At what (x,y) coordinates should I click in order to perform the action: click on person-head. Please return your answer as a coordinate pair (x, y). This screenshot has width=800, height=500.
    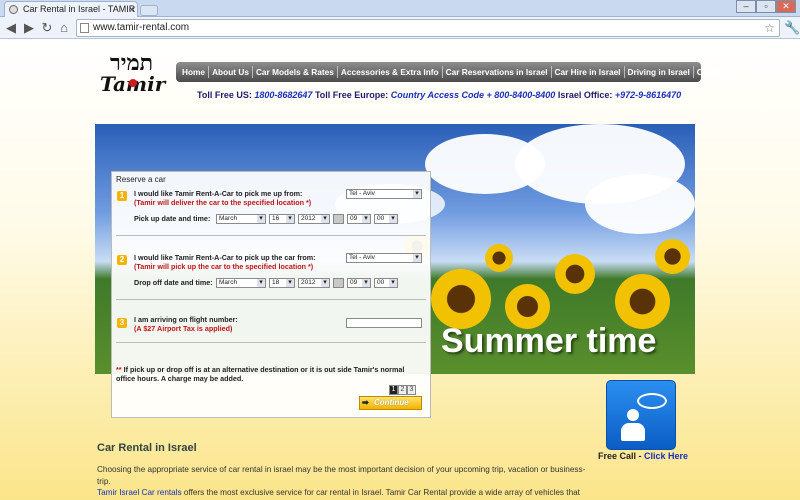
    Looking at the image, I should click on (633, 415).